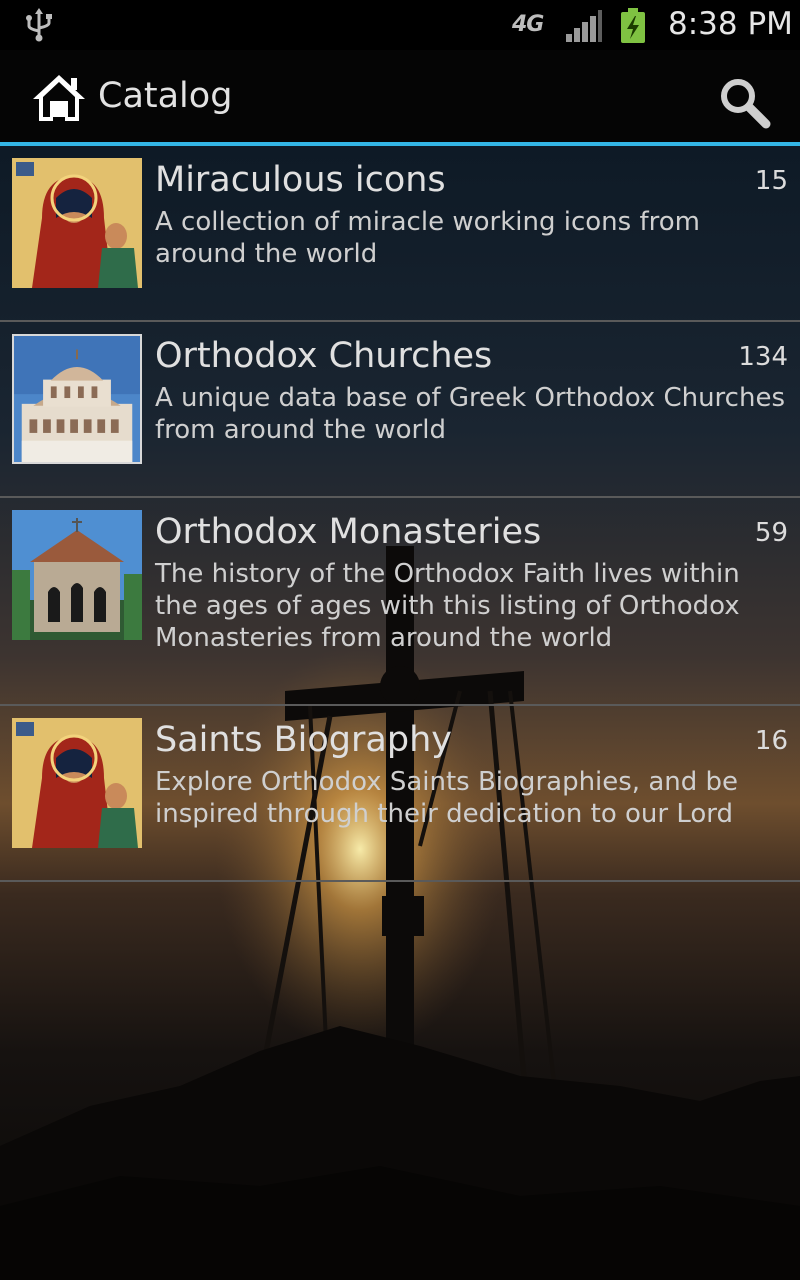 The height and width of the screenshot is (1280, 800). Describe the element at coordinates (59, 98) in the screenshot. I see `home-icon` at that location.